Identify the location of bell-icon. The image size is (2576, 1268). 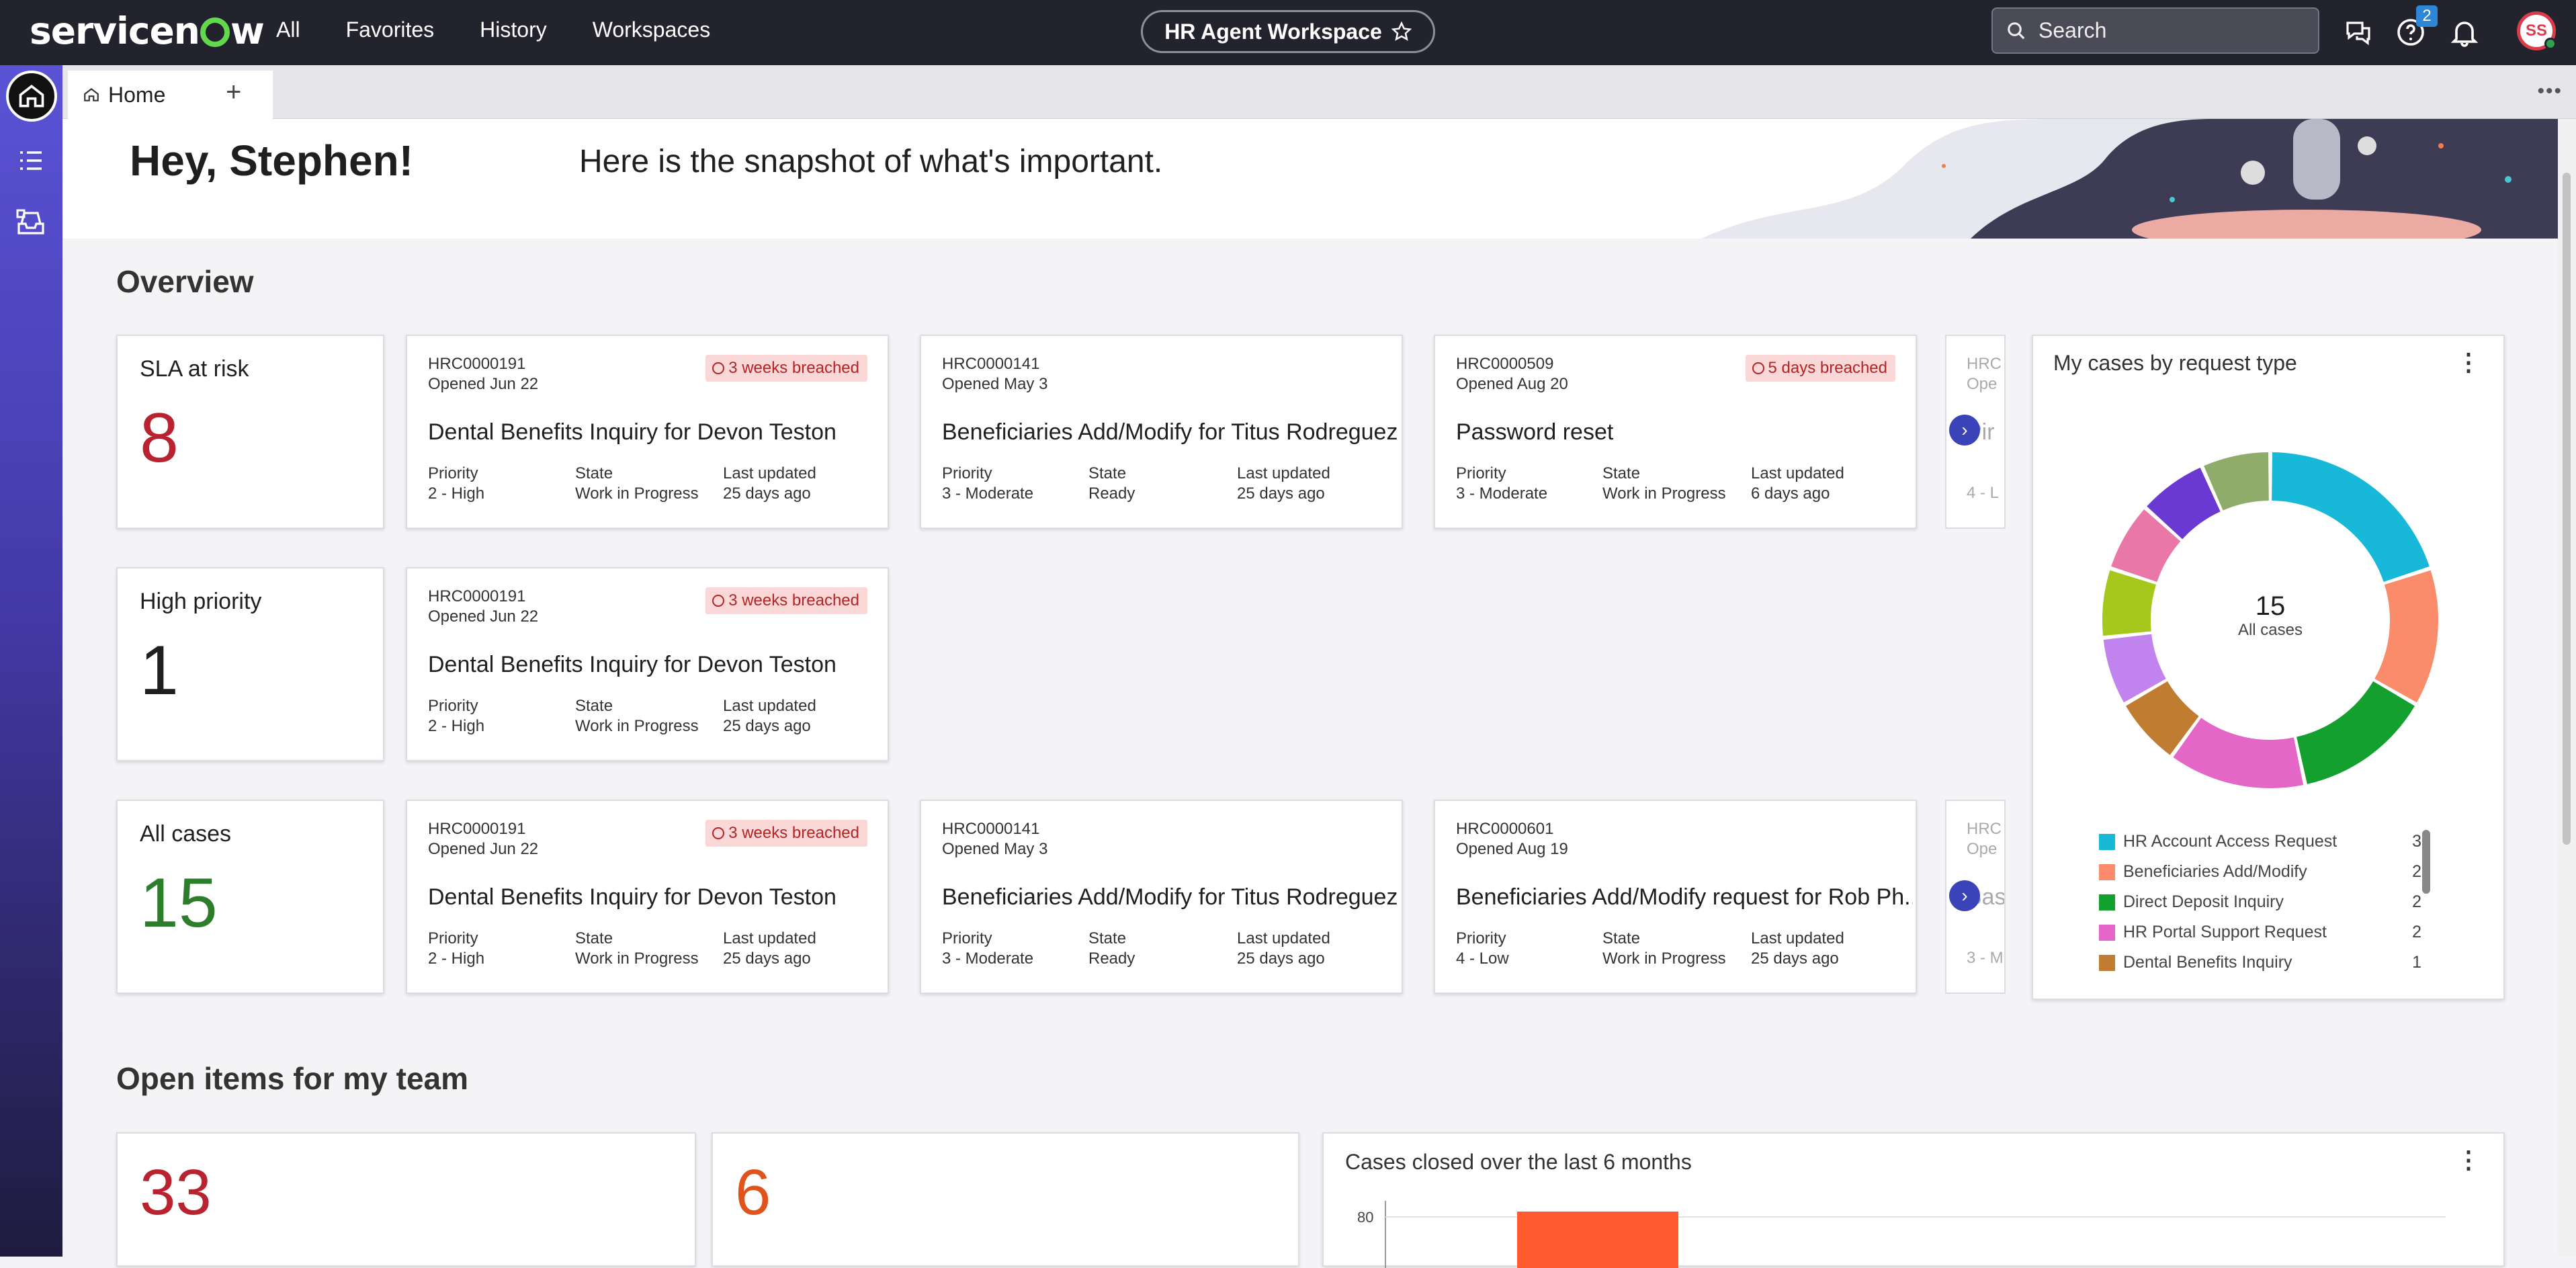
(2464, 32).